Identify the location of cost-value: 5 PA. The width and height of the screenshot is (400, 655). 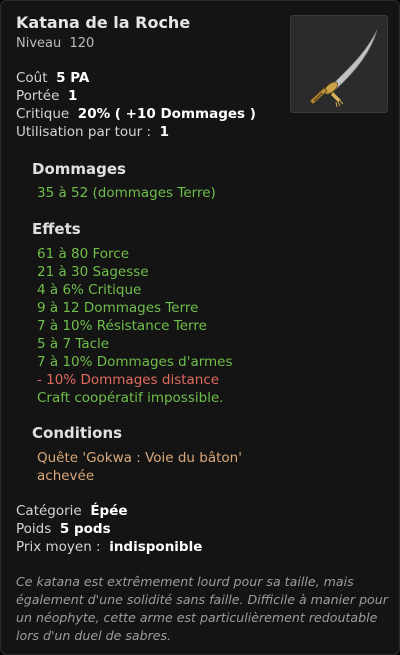
(73, 78).